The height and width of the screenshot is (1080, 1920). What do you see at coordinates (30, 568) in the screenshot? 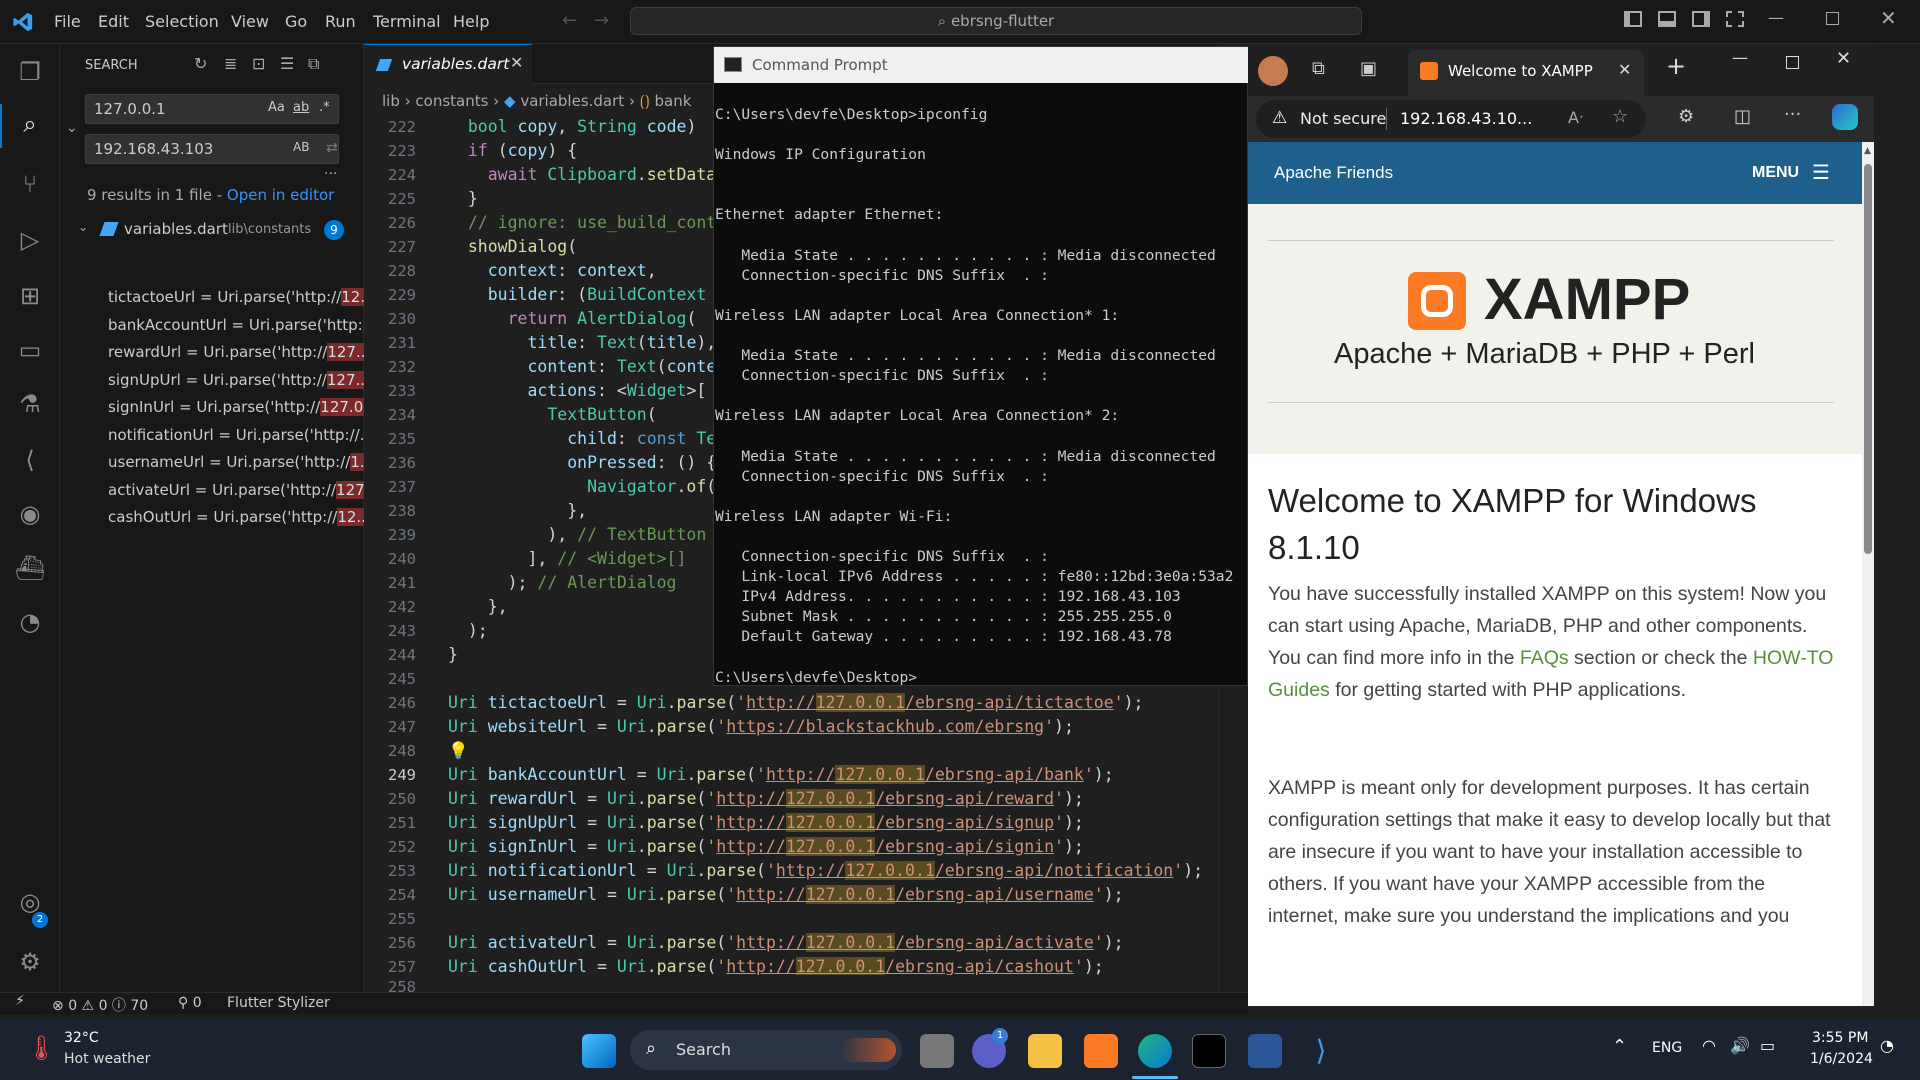
I see `docker-icon: ⛴` at bounding box center [30, 568].